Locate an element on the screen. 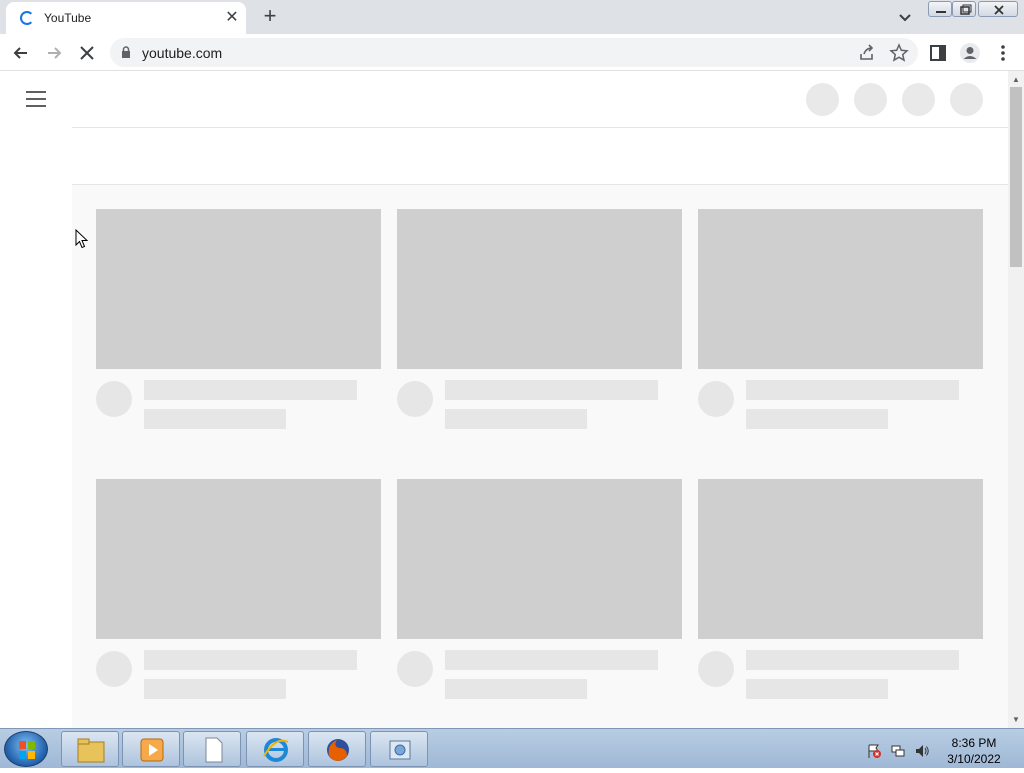 The image size is (1024, 773). kebab-menu-icon is located at coordinates (1003, 53).